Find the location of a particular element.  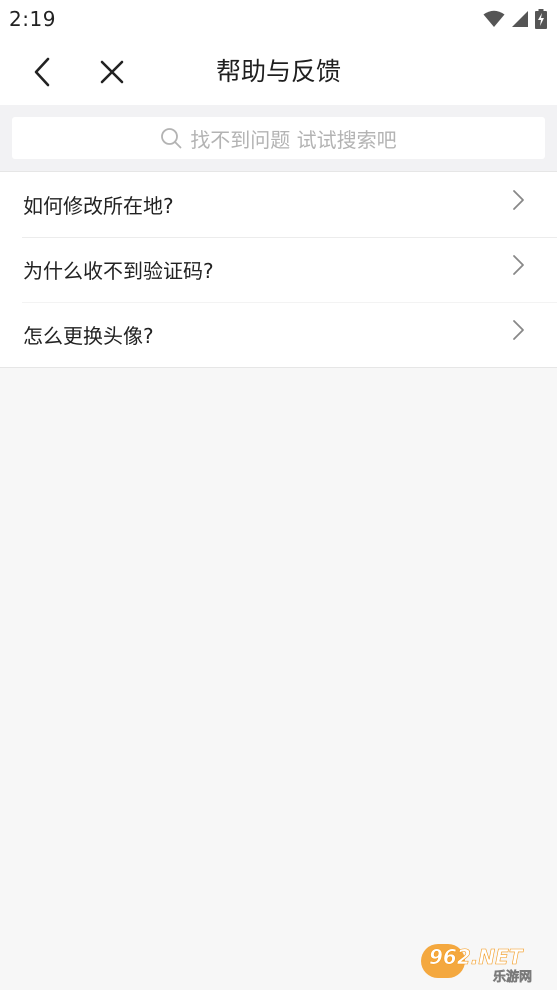

faq-item-change-location: 如何修改所在地? is located at coordinates (278, 204).